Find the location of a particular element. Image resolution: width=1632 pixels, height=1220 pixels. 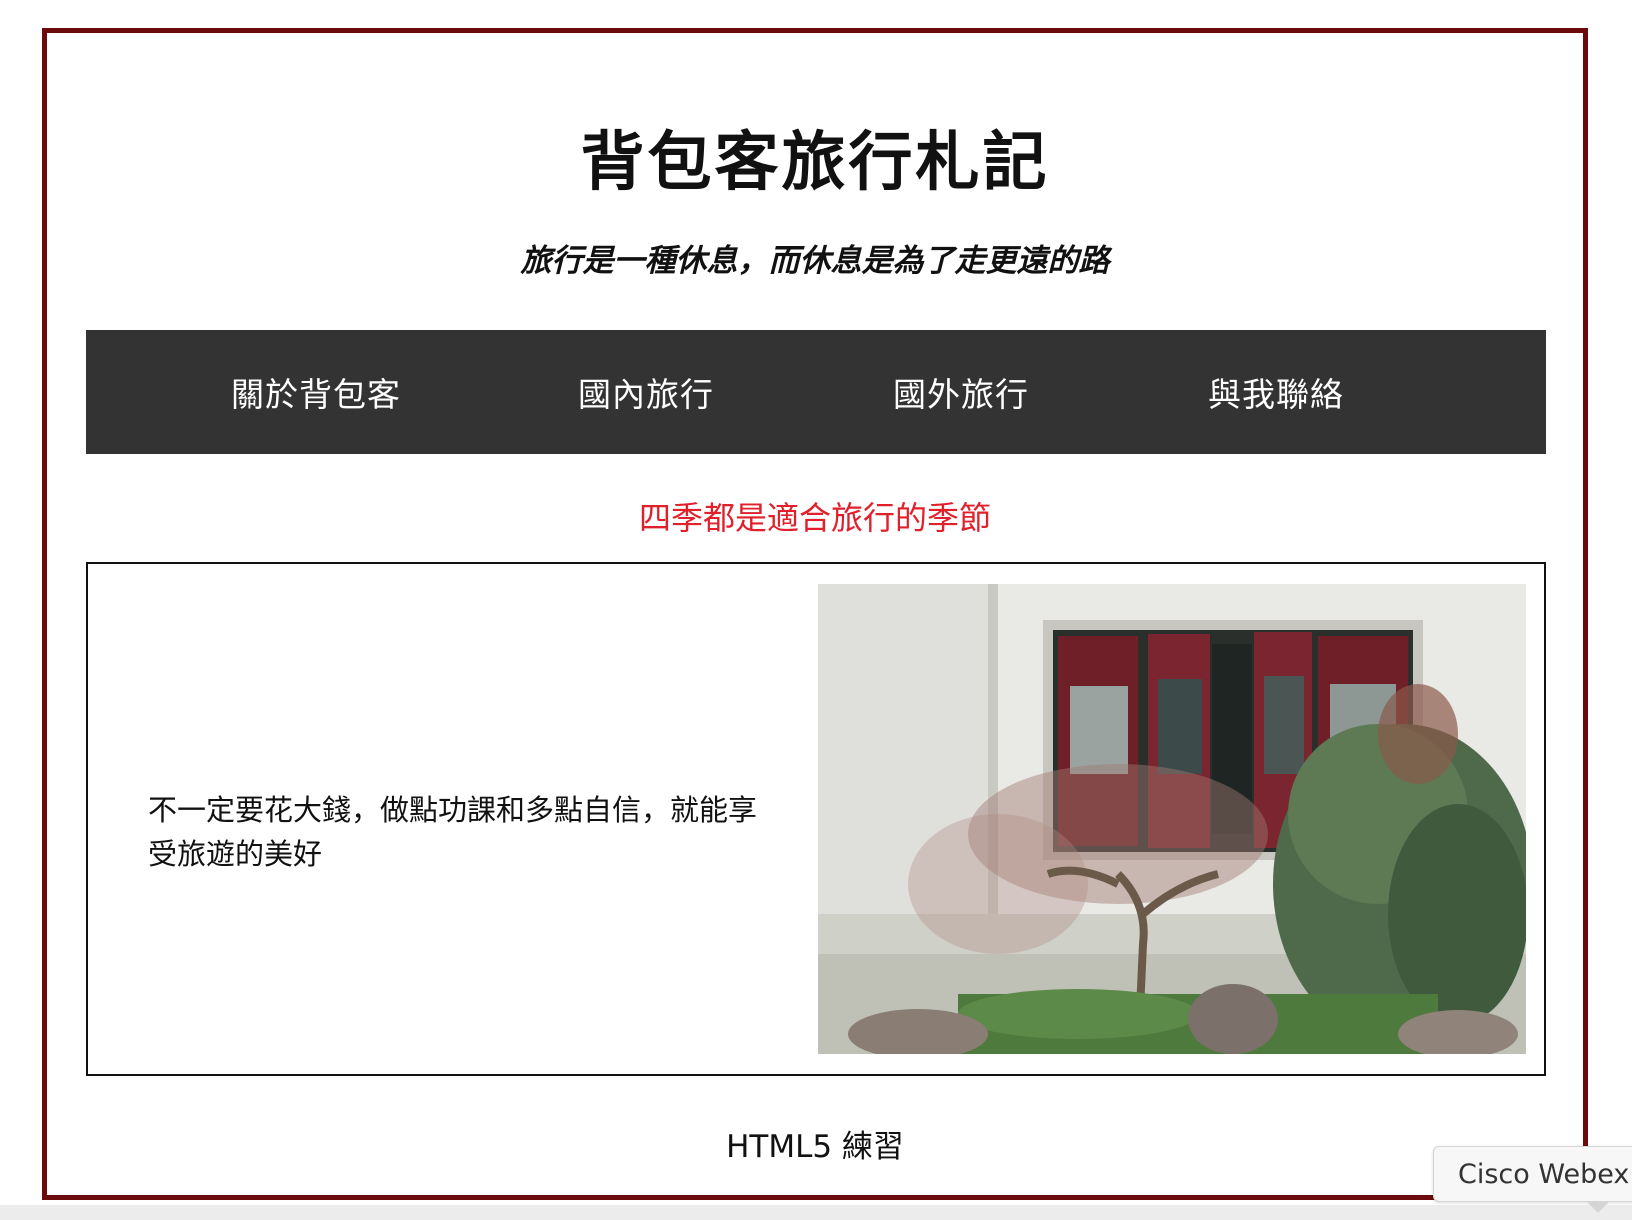

browser-bottom-strip is located at coordinates (816, 1212).